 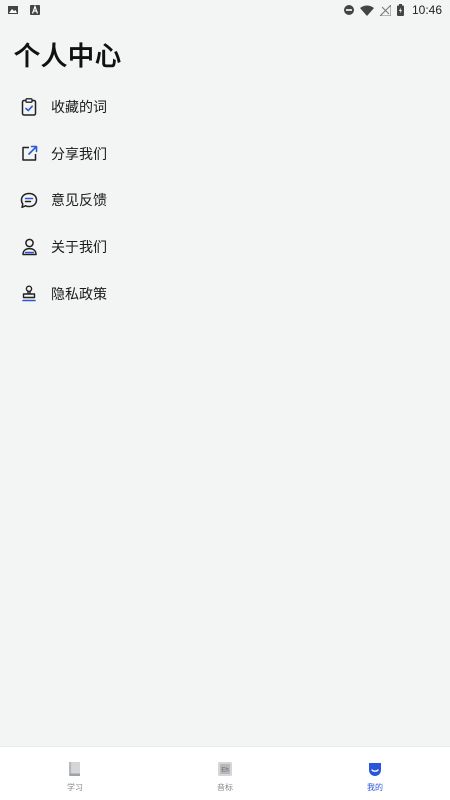 What do you see at coordinates (75, 787) in the screenshot?
I see `tab-label: 学习` at bounding box center [75, 787].